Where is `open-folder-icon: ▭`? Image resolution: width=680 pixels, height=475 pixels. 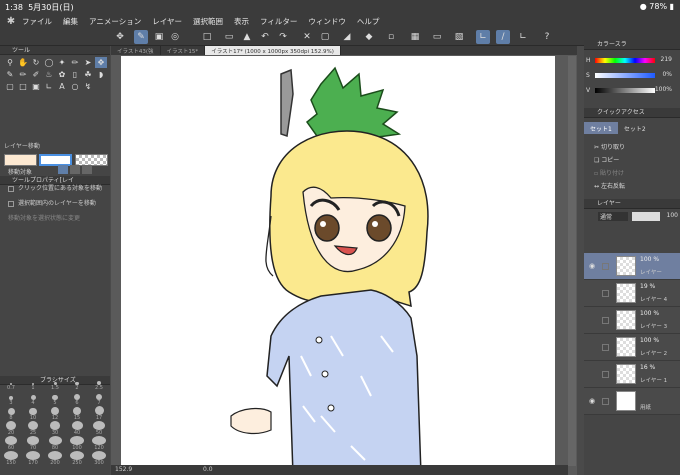 open-folder-icon: ▭ is located at coordinates (229, 37).